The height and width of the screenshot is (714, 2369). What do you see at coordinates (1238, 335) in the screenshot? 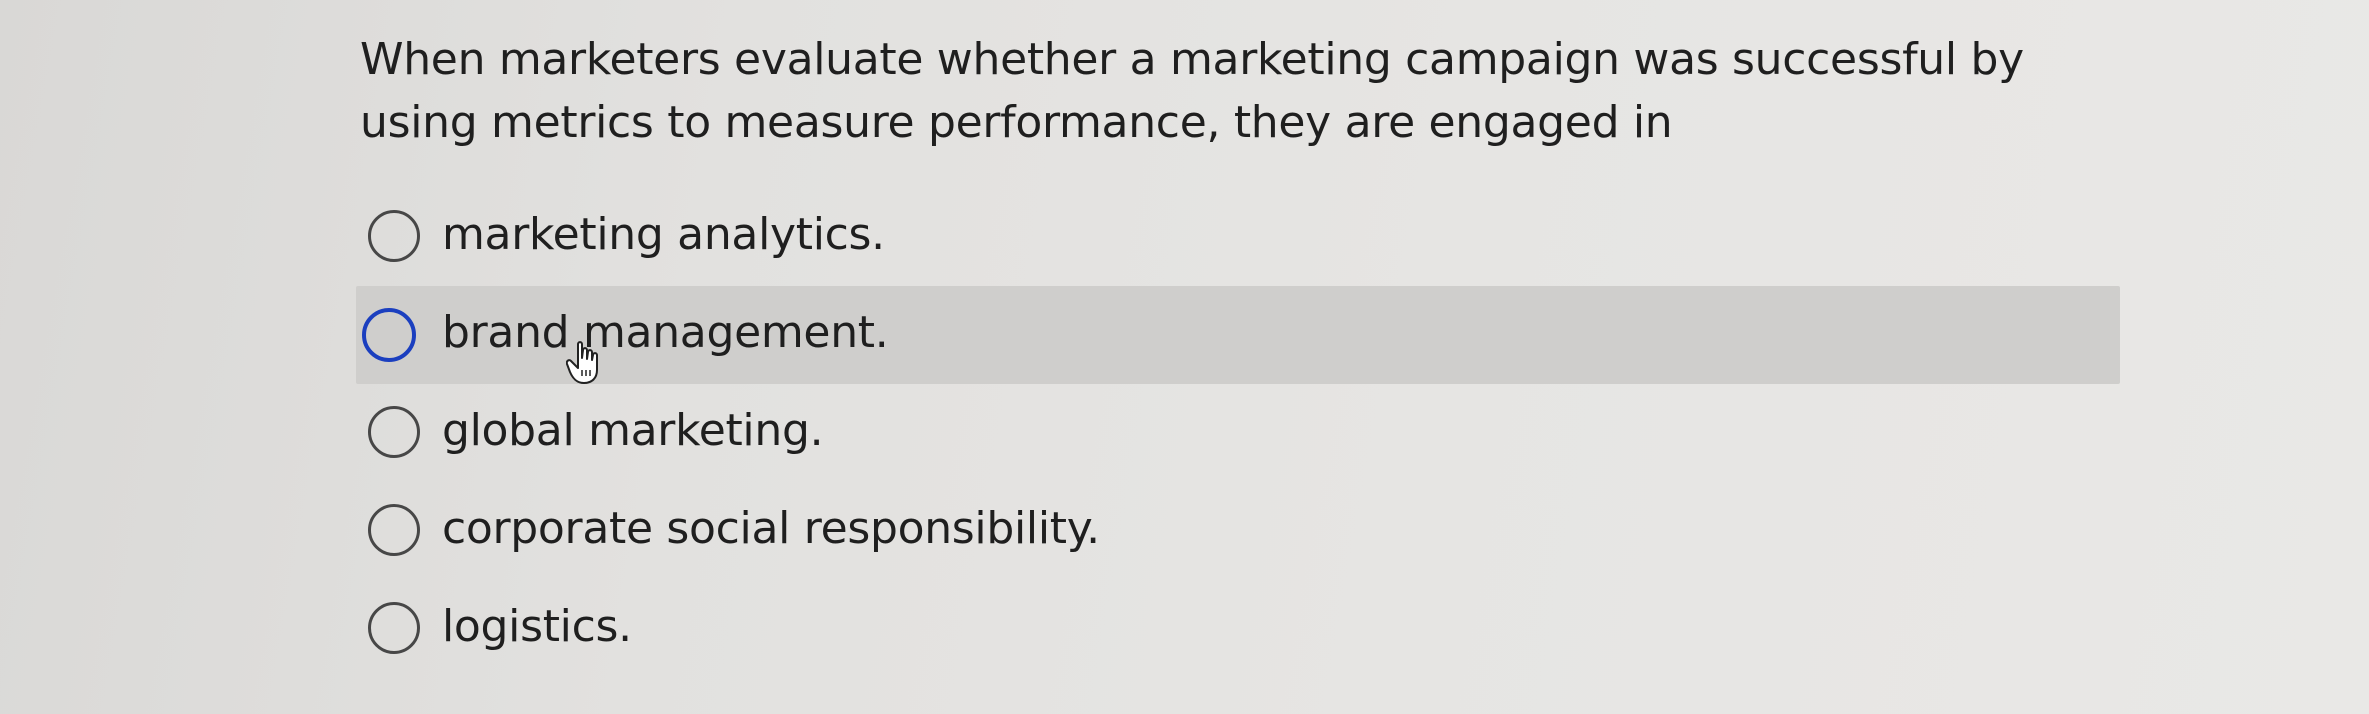
I see `option-brand-management: brand management.` at bounding box center [1238, 335].